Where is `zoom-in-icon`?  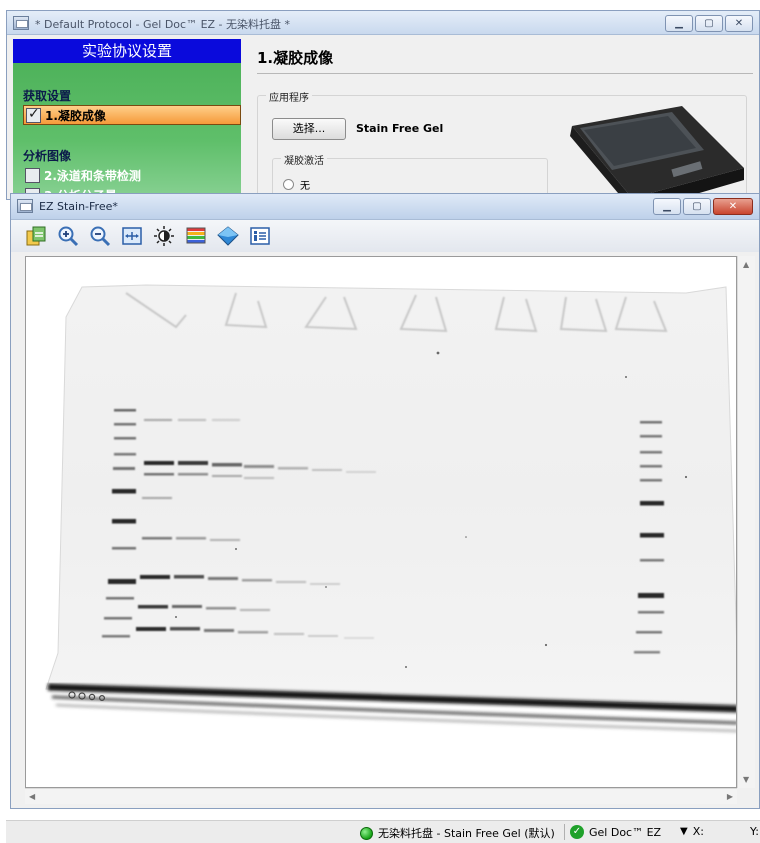 zoom-in-icon is located at coordinates (68, 236).